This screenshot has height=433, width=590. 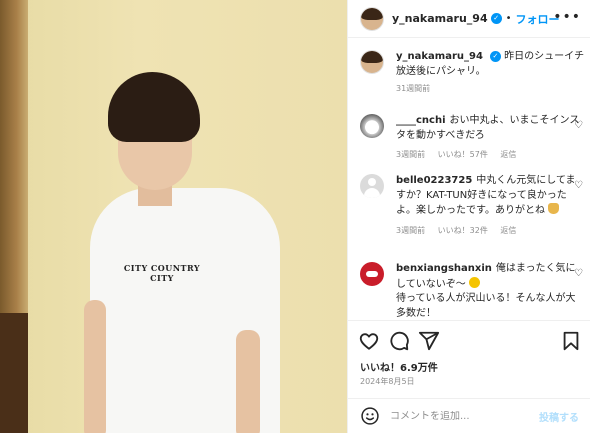 What do you see at coordinates (469, 365) in the screenshot?
I see `post-actions: いいね！6.9万件 2024年8月5日` at bounding box center [469, 365].